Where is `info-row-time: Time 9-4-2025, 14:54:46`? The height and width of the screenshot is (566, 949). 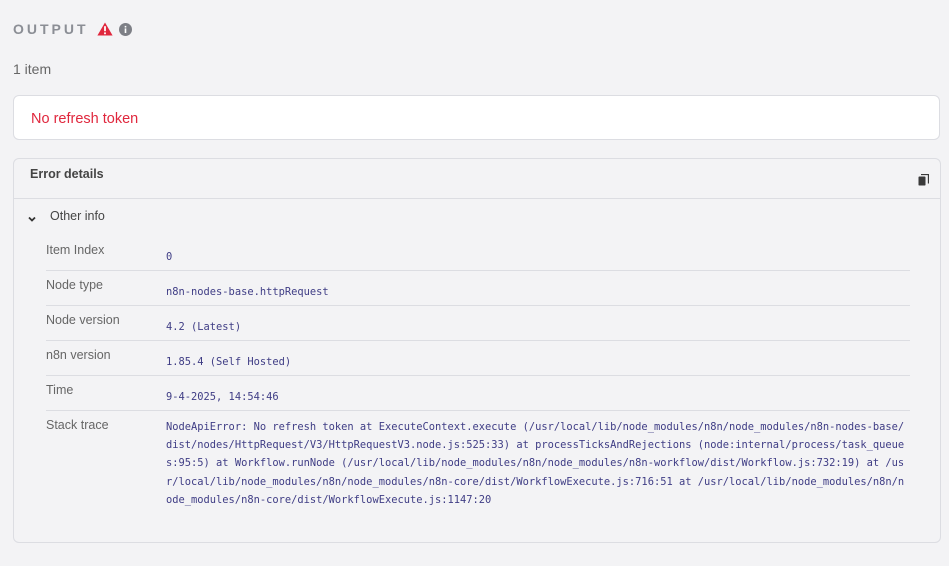 info-row-time: Time 9-4-2025, 14:54:46 is located at coordinates (478, 393).